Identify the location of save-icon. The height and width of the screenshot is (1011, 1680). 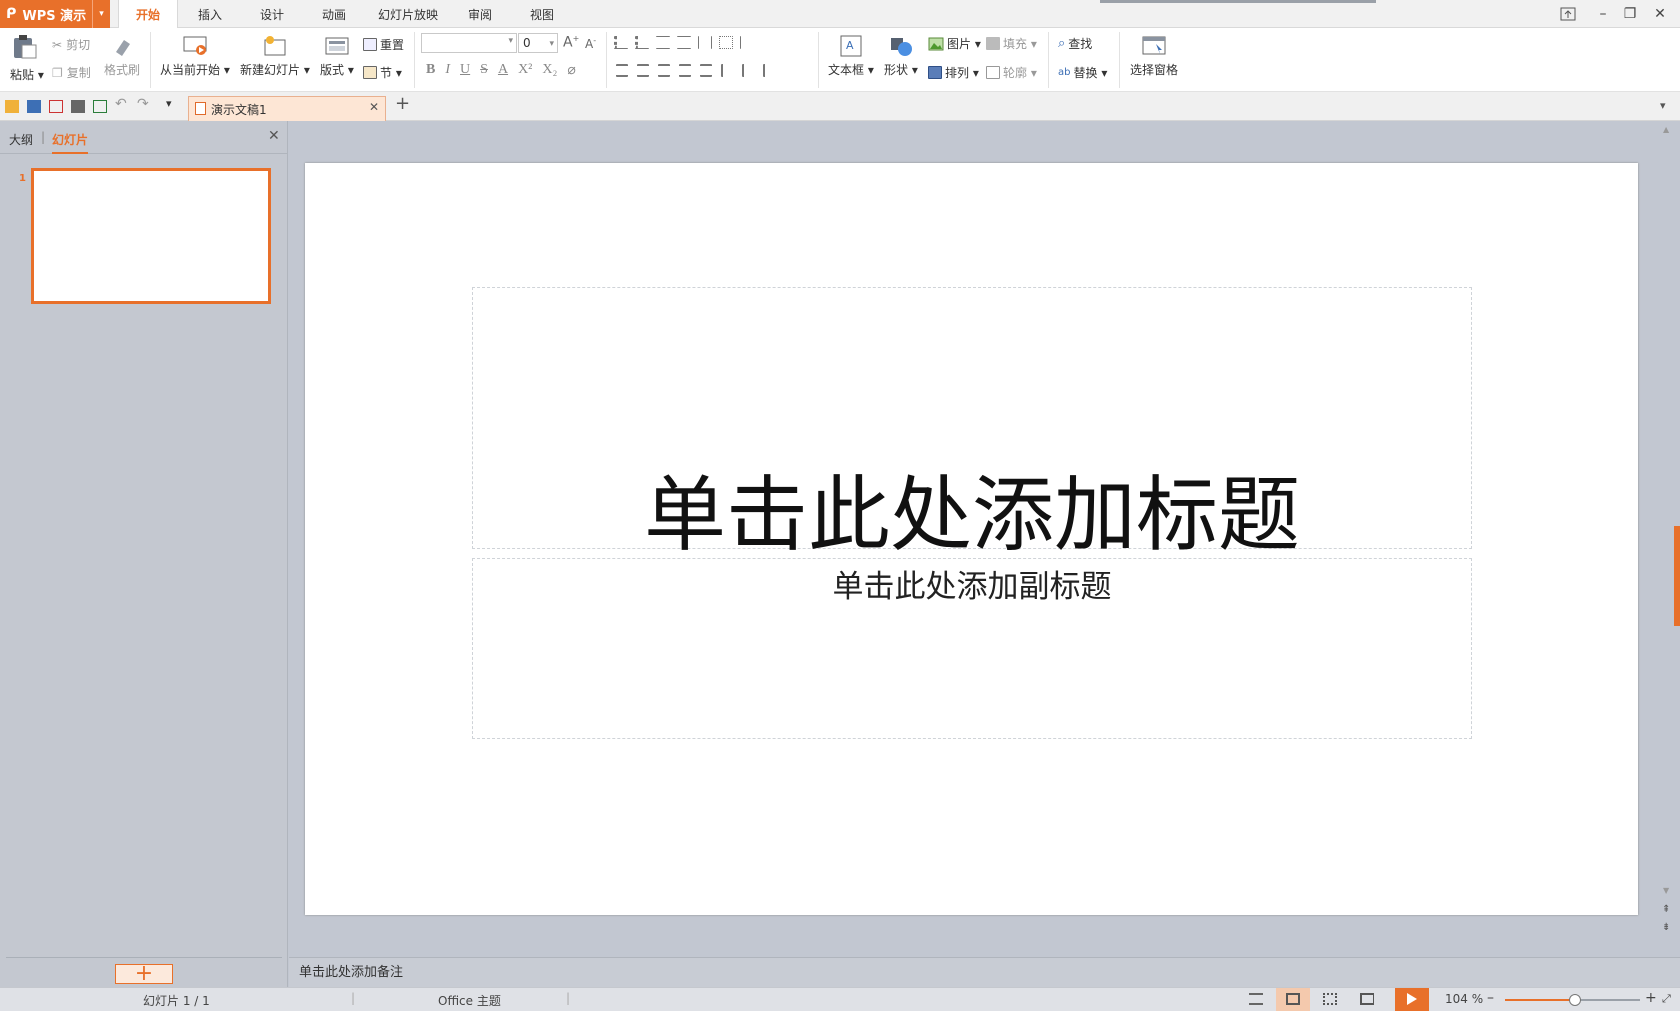
(34, 106).